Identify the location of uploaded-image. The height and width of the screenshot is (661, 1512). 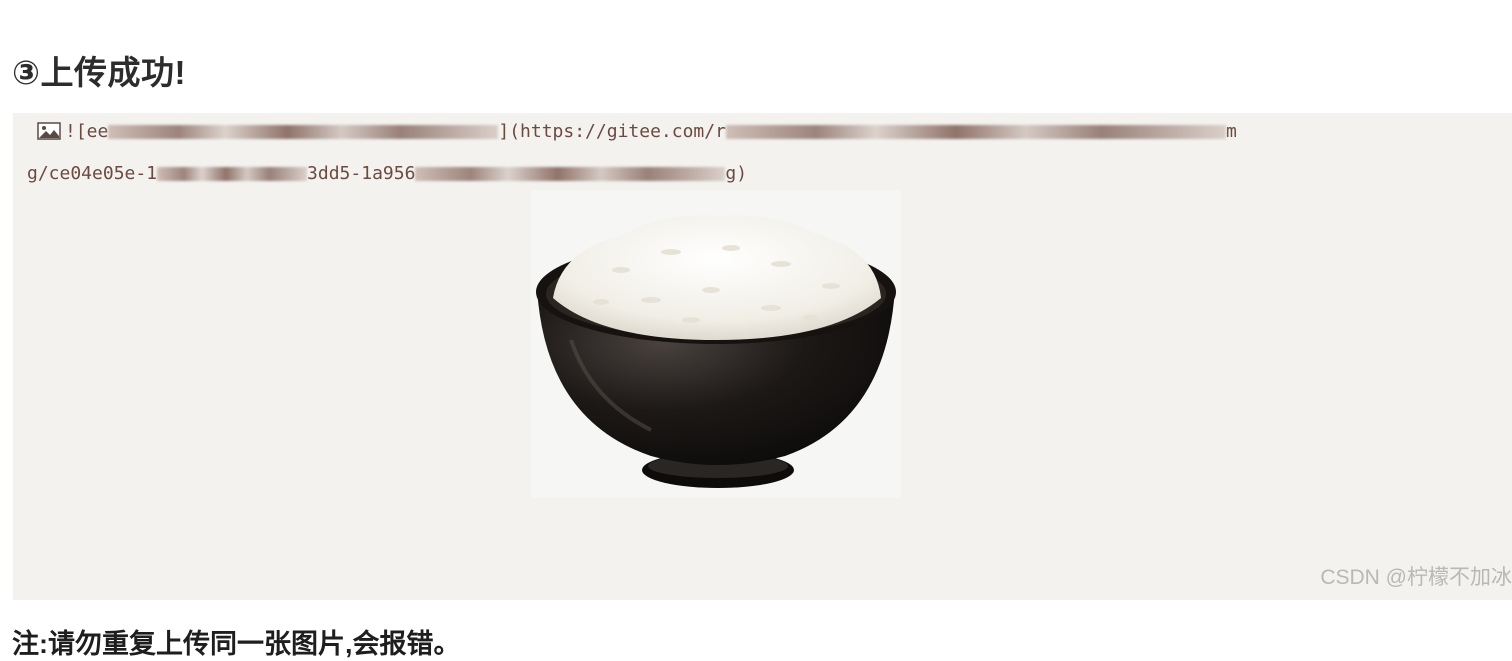
(716, 344).